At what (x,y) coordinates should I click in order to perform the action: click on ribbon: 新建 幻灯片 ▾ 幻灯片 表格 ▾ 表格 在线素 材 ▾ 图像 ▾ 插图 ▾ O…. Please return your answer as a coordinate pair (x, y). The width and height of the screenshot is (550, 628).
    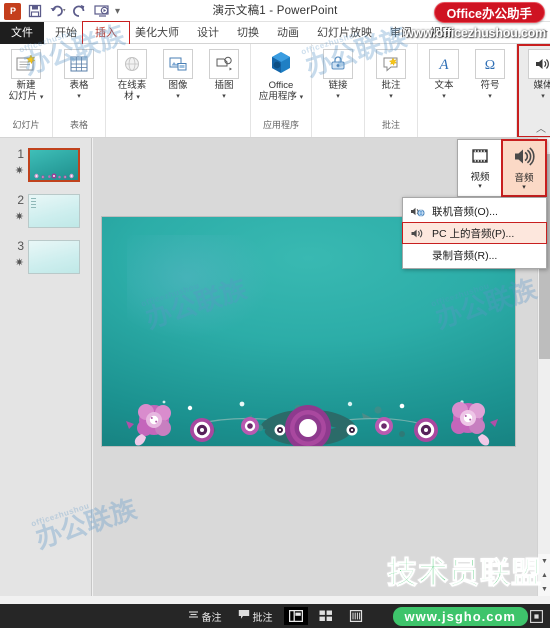
    Looking at the image, I should click on (275, 91).